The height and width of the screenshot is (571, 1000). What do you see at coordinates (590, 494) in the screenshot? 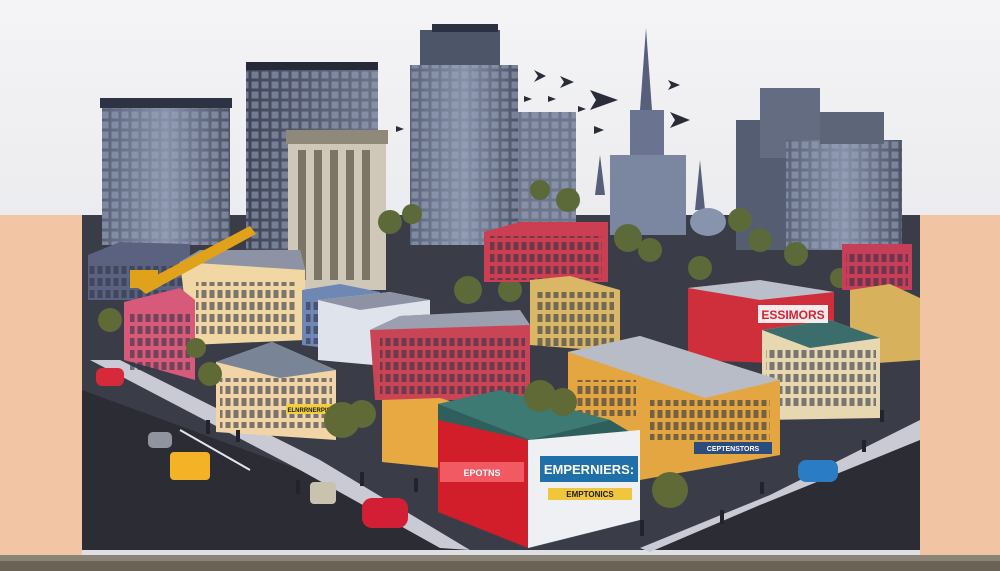
I see `big-store-lower-sign: EMPTONICS` at bounding box center [590, 494].